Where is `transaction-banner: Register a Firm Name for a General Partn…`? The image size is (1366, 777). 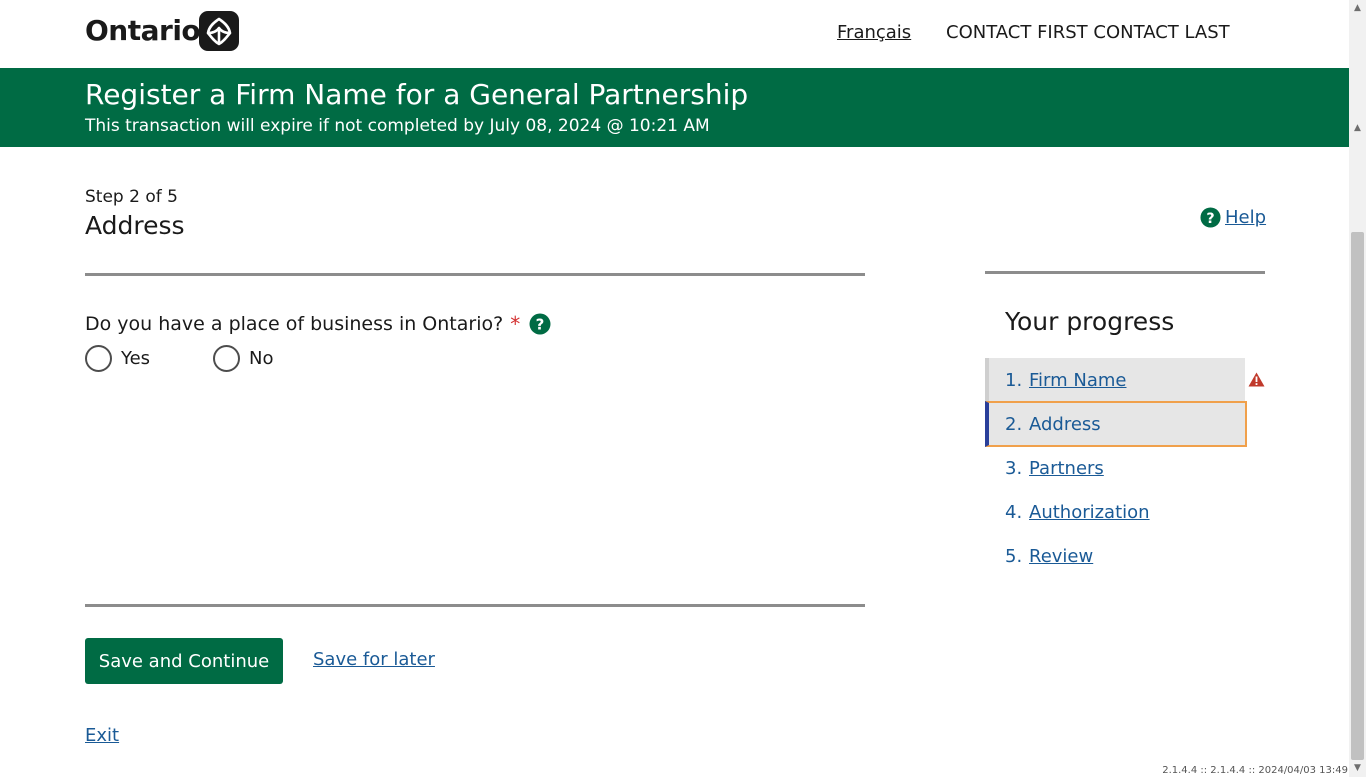 transaction-banner: Register a Firm Name for a General Partn… is located at coordinates (674, 107).